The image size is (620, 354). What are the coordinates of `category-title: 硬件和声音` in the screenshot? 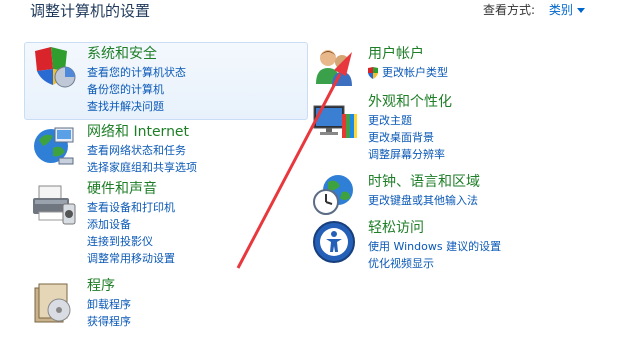 It's located at (131, 189).